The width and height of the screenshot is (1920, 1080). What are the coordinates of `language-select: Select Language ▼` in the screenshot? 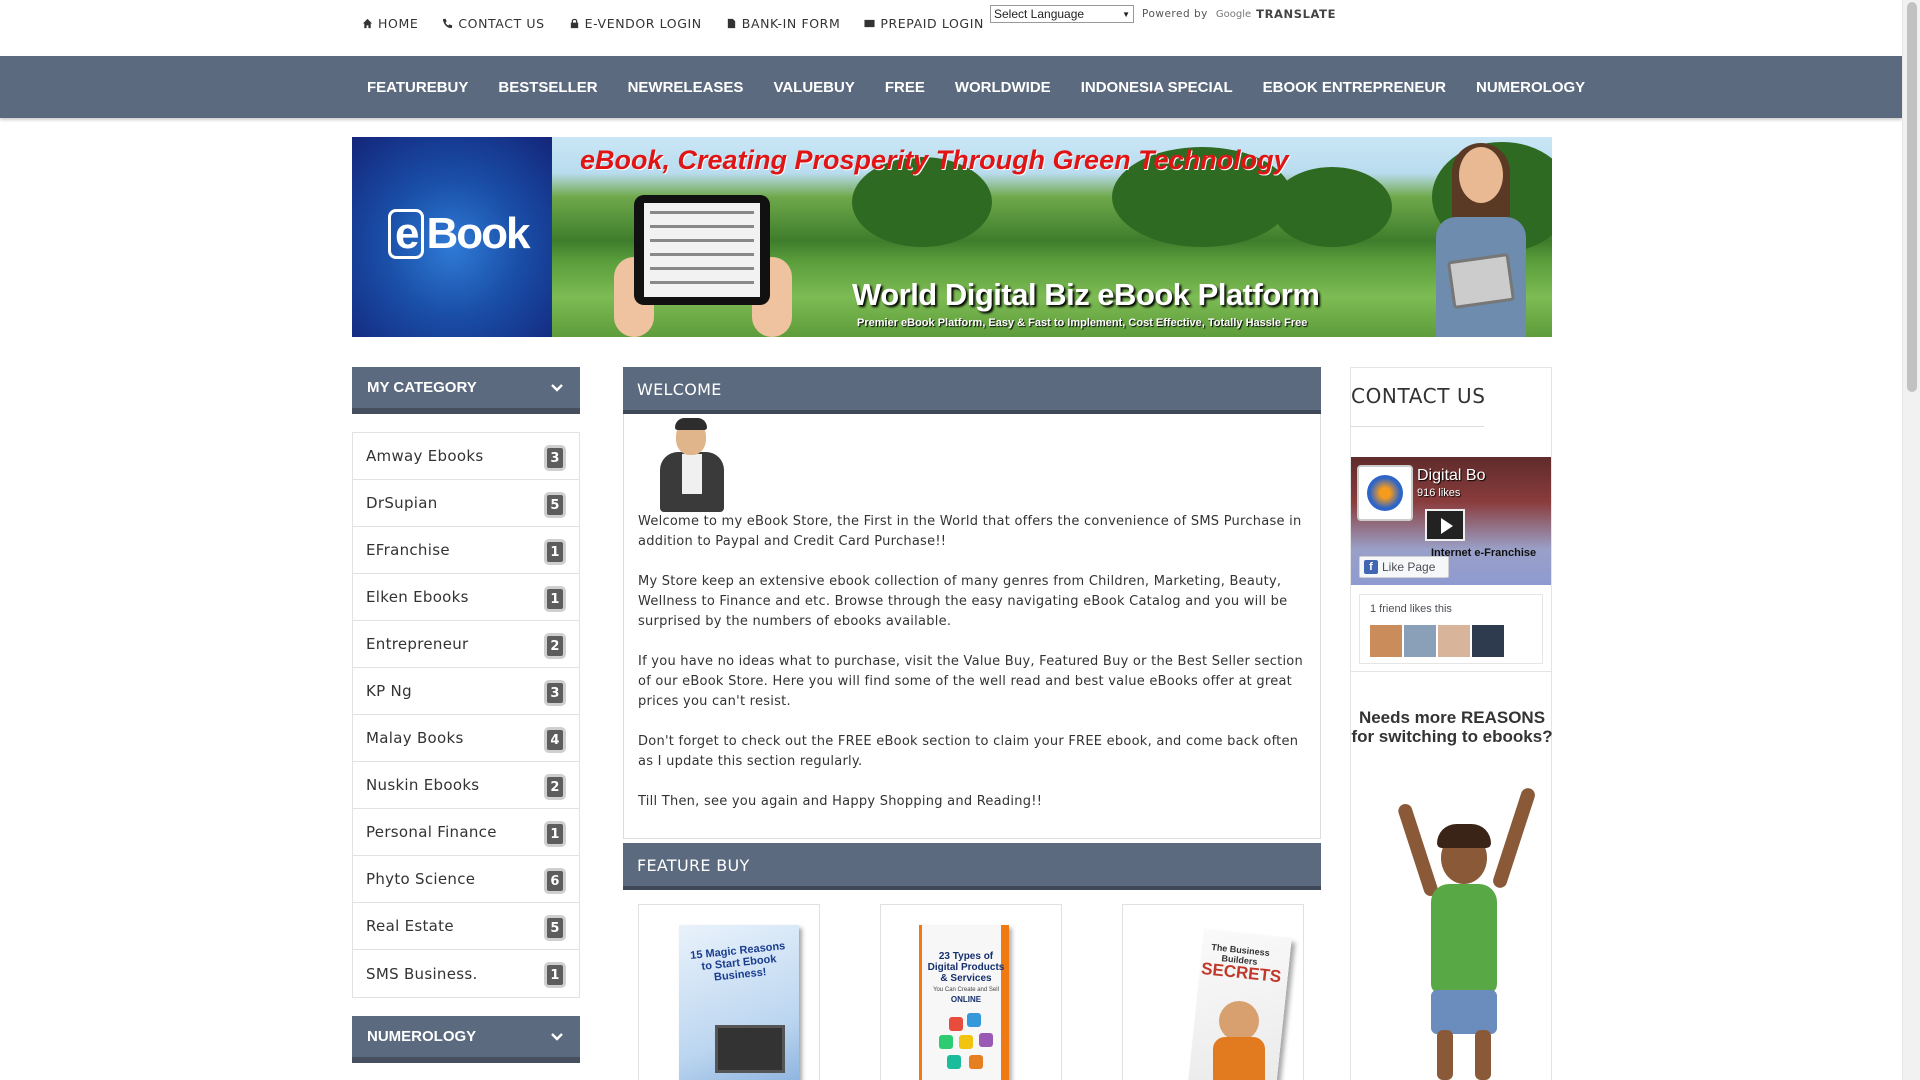 It's located at (1062, 14).